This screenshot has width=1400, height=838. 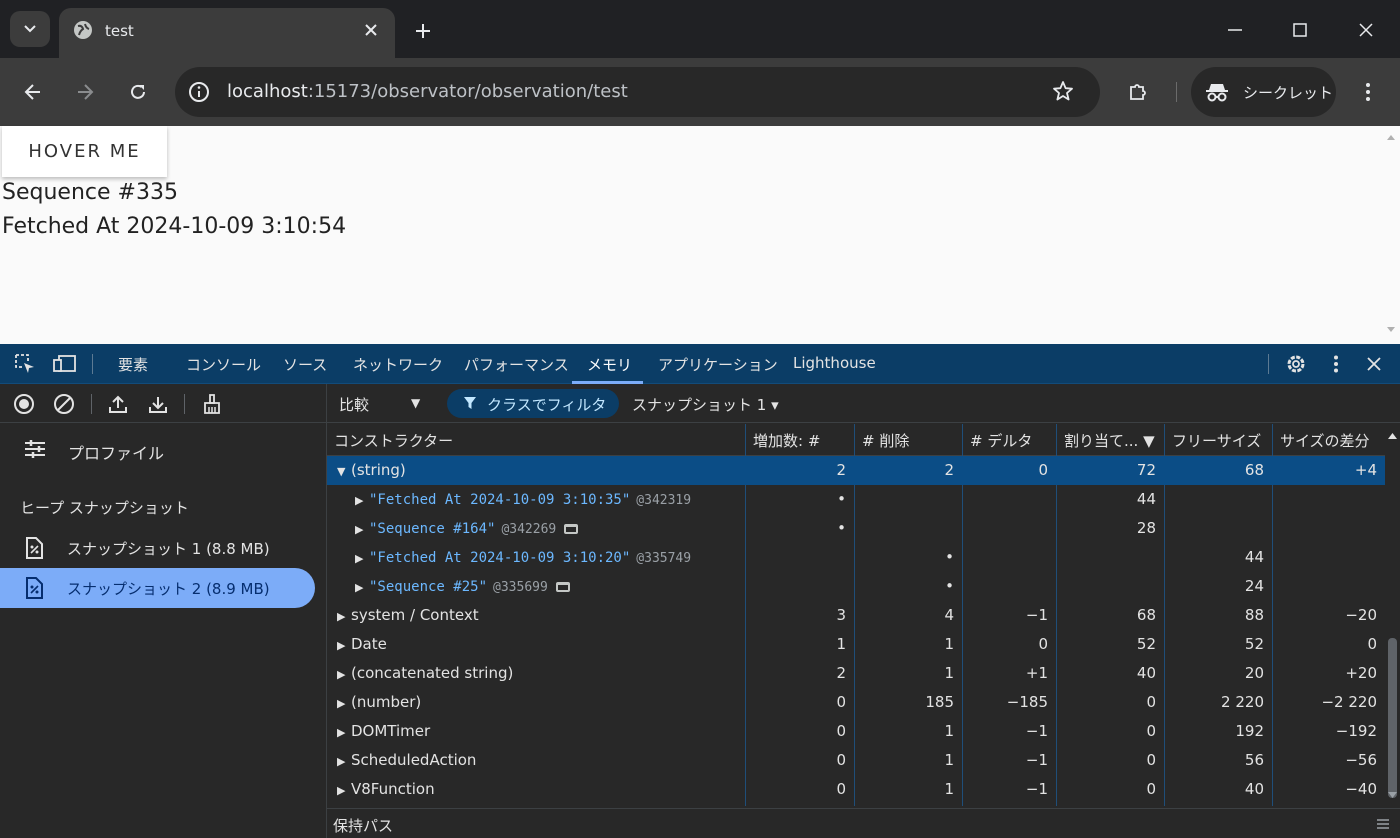 I want to click on close-window-button, so click(x=1366, y=30).